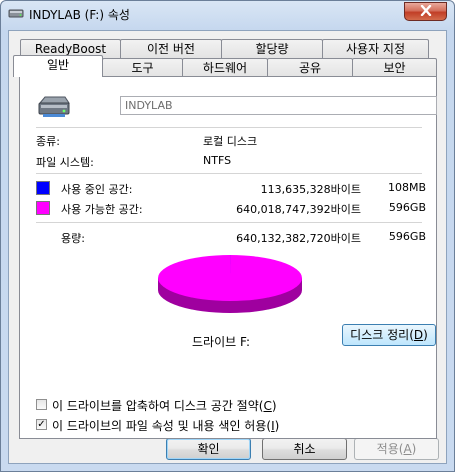 This screenshot has height=472, width=455. Describe the element at coordinates (310, 189) in the screenshot. I see `used-space-bytes: 113,635,328바이트` at that location.